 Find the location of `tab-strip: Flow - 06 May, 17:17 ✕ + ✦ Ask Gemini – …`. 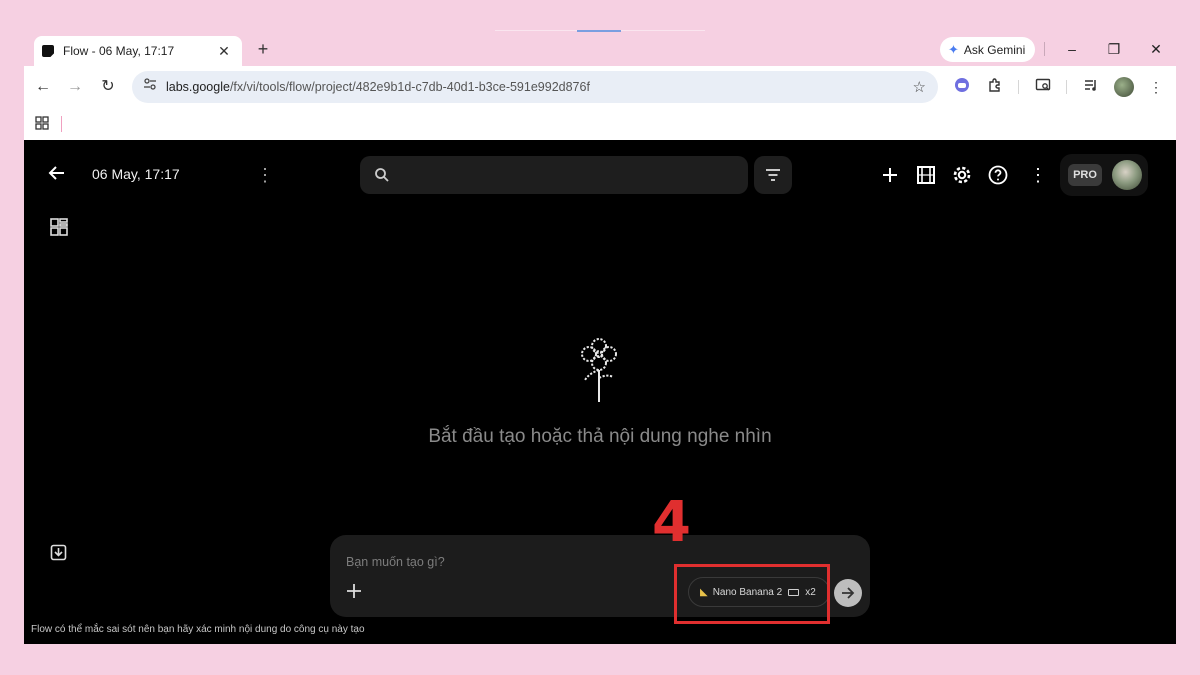

tab-strip: Flow - 06 May, 17:17 ✕ + ✦ Ask Gemini – … is located at coordinates (600, 50).